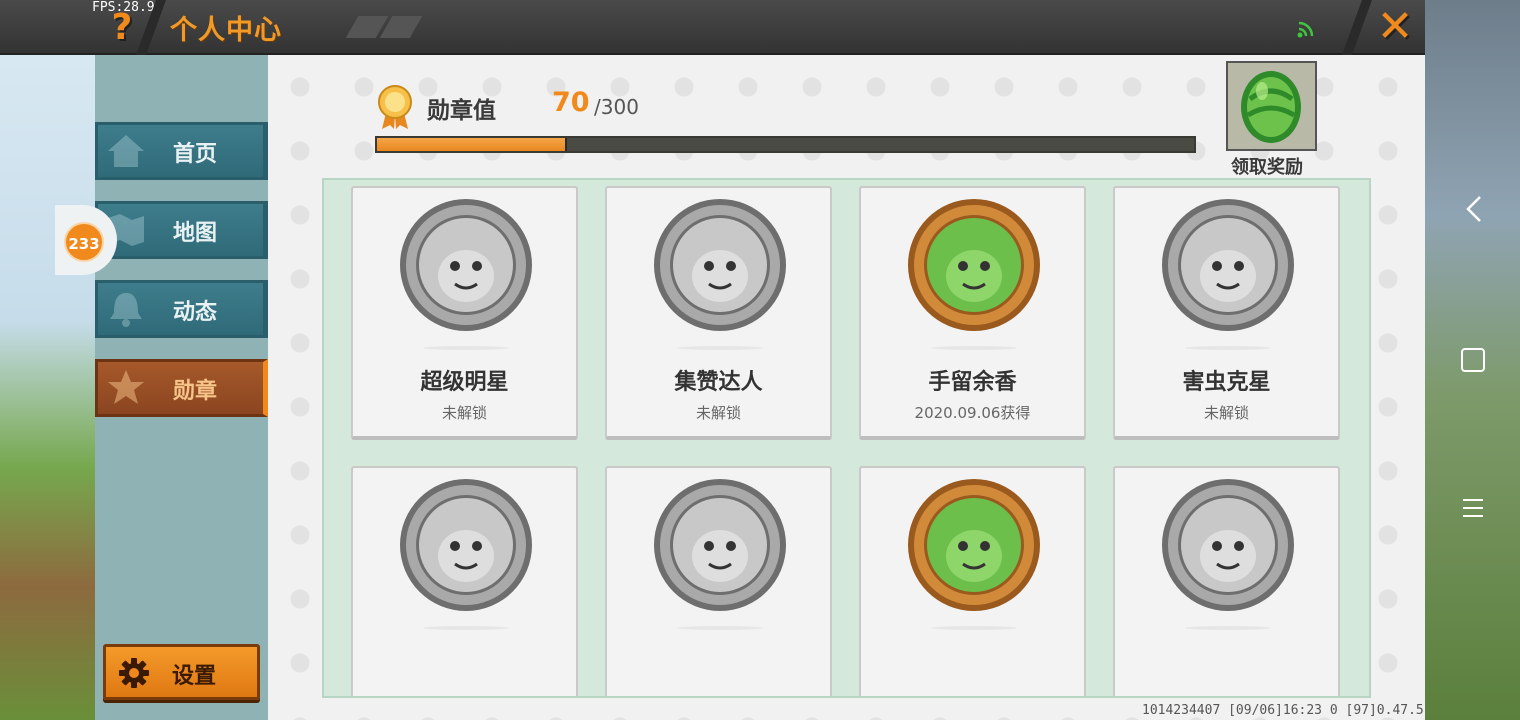  What do you see at coordinates (134, 673) in the screenshot?
I see `gear-icon` at bounding box center [134, 673].